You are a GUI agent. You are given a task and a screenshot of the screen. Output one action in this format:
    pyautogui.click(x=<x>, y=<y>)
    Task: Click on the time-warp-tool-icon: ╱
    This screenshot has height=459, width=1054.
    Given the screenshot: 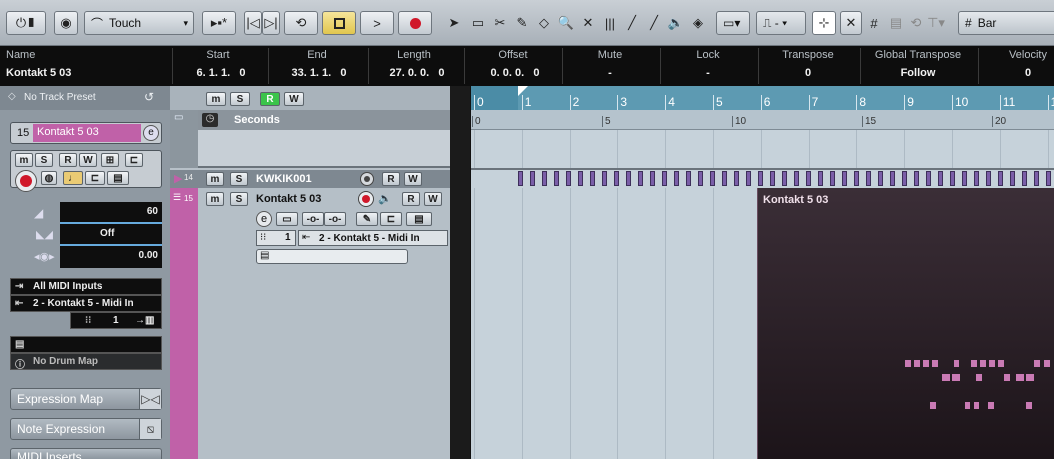 What is the action you would take?
    pyautogui.click(x=632, y=23)
    